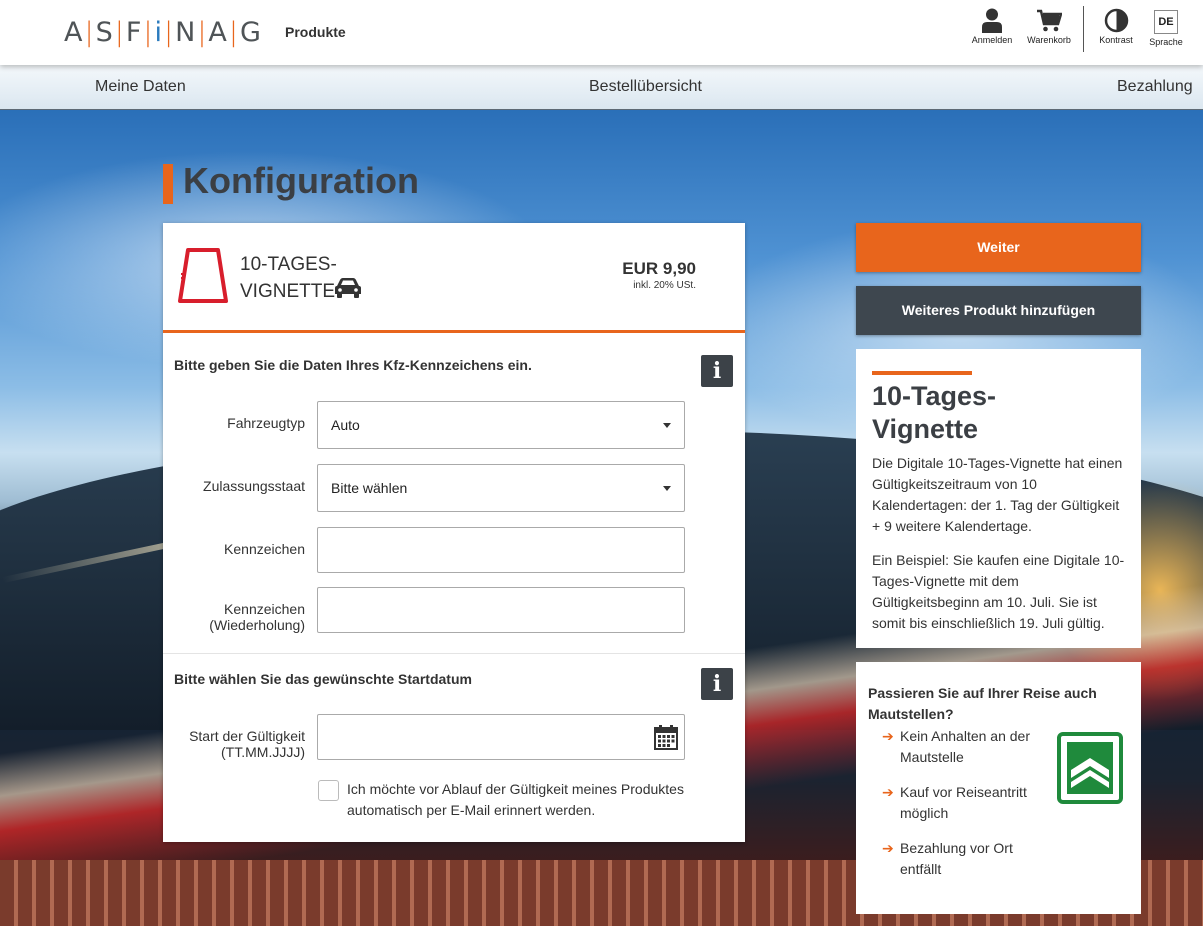 The width and height of the screenshot is (1203, 926). Describe the element at coordinates (140, 87) in the screenshot. I see `step-meine-daten: Meine Daten` at that location.